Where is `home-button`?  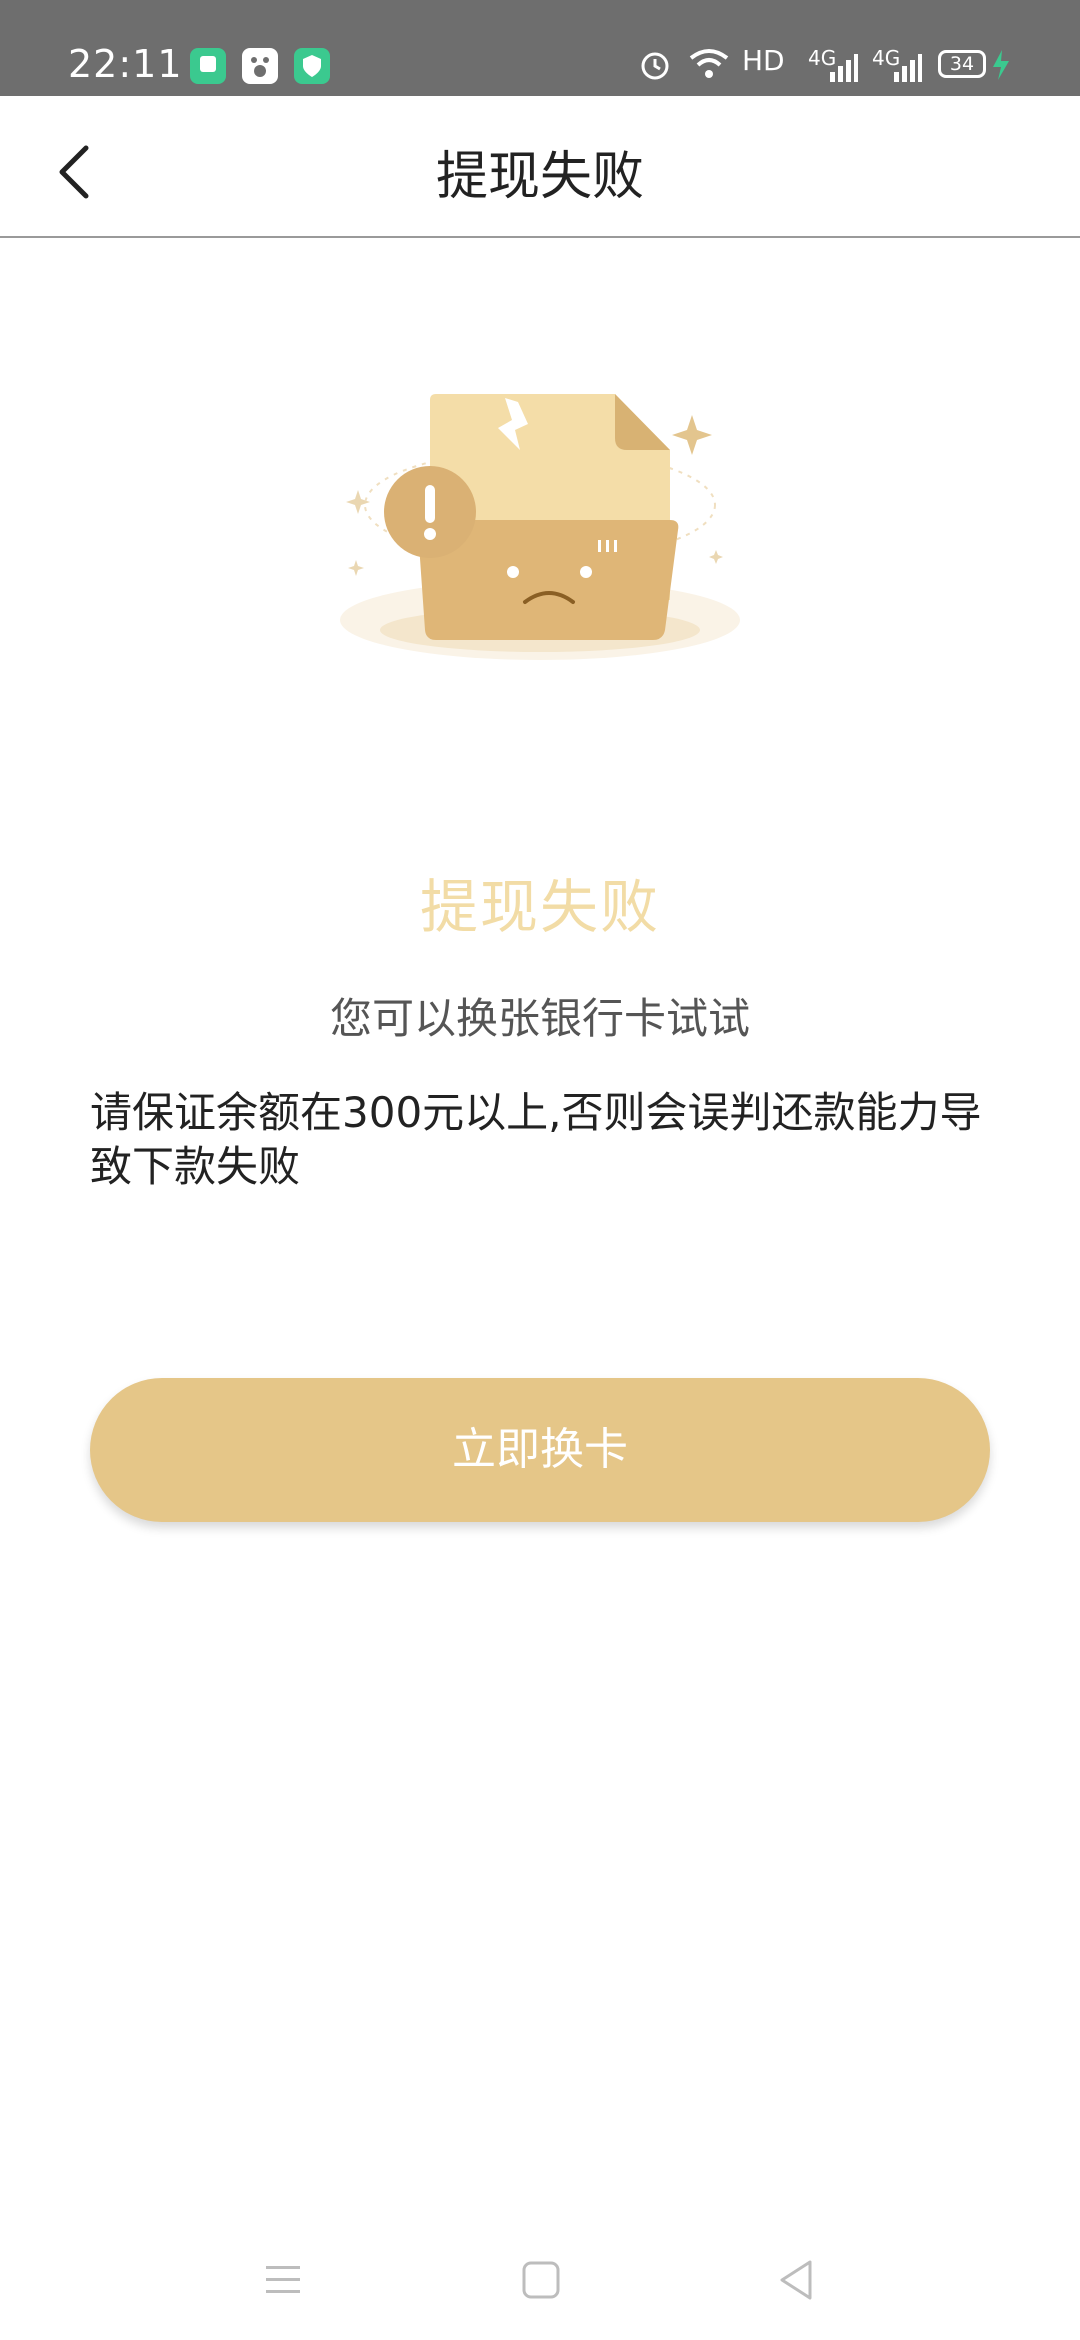 home-button is located at coordinates (540, 2280).